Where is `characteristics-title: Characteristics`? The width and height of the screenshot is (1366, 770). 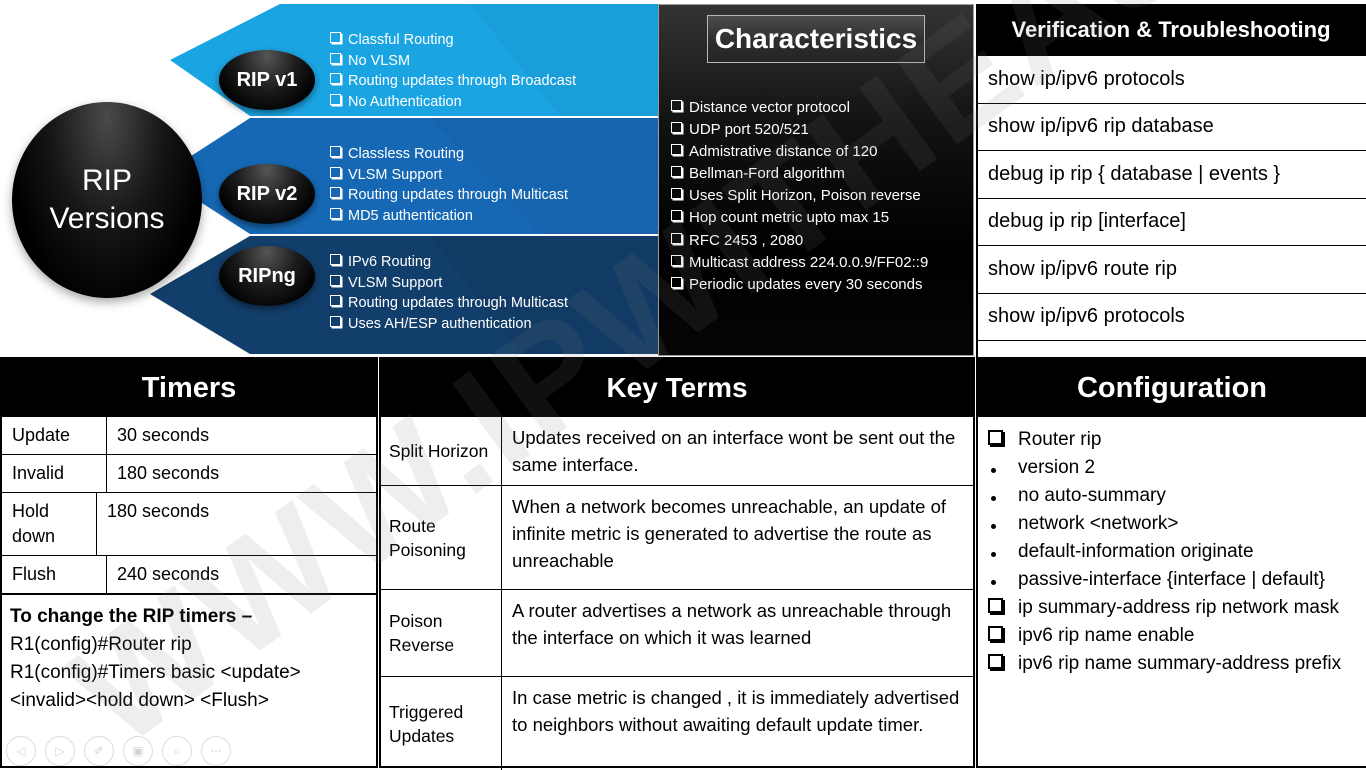
characteristics-title: Characteristics is located at coordinates (816, 38).